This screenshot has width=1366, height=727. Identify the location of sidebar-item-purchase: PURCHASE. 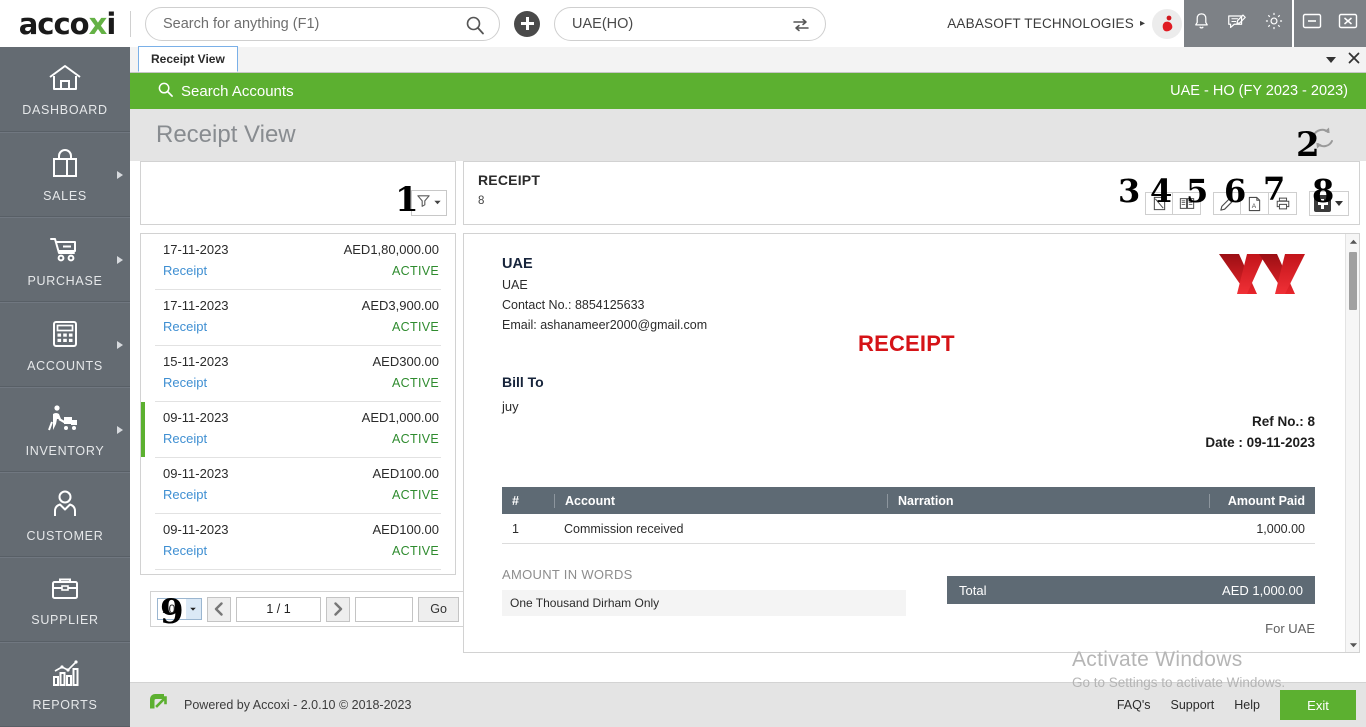
(65, 259).